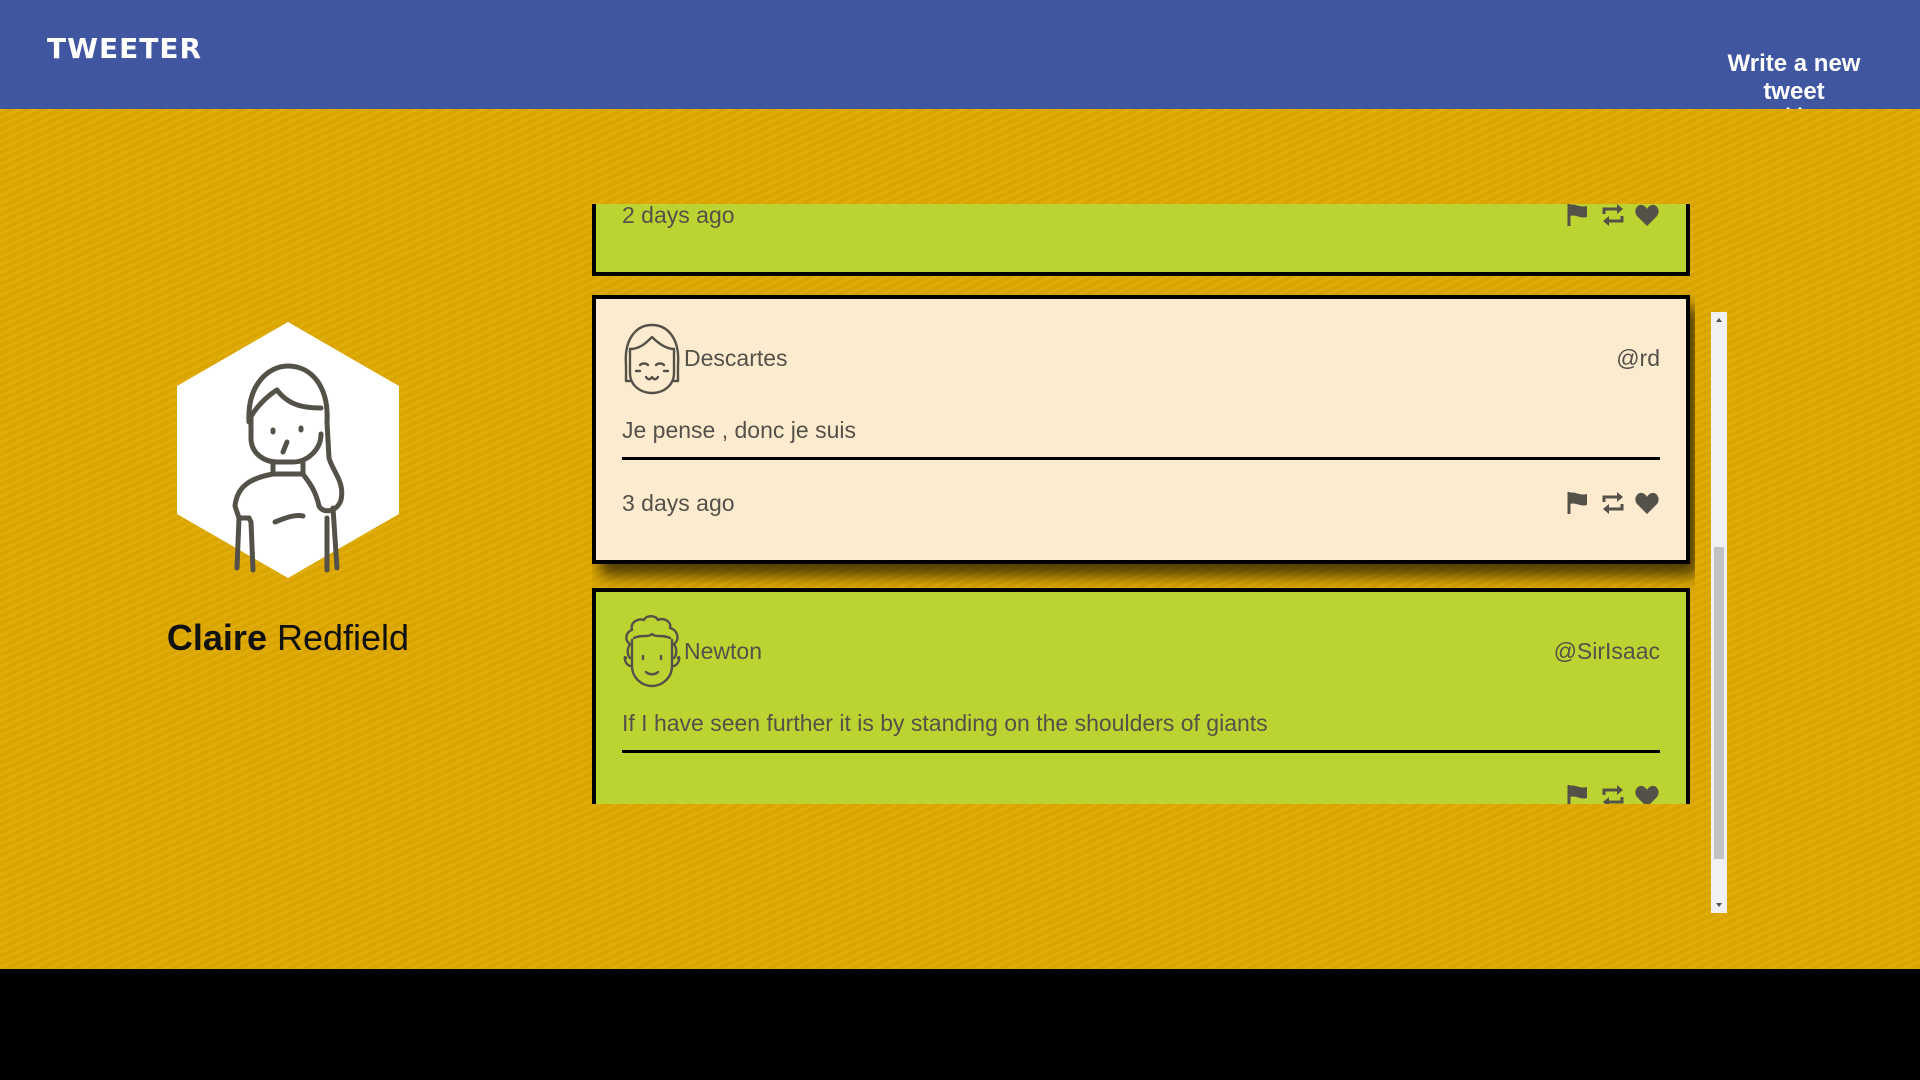 The width and height of the screenshot is (1920, 1080). What do you see at coordinates (1794, 77) in the screenshot?
I see `write-new-tweet-label: Write a new tweet` at bounding box center [1794, 77].